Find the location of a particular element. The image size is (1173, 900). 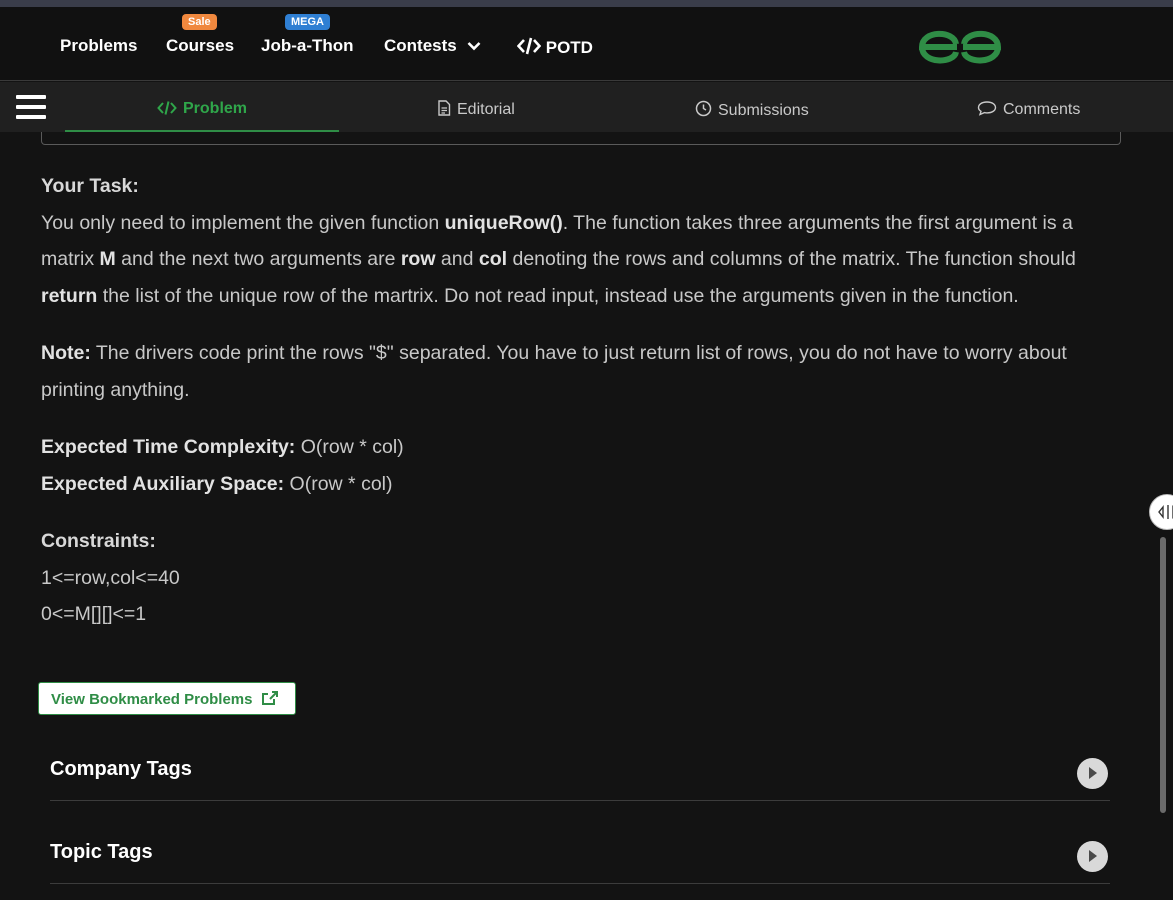

menu-icon is located at coordinates (31, 108).